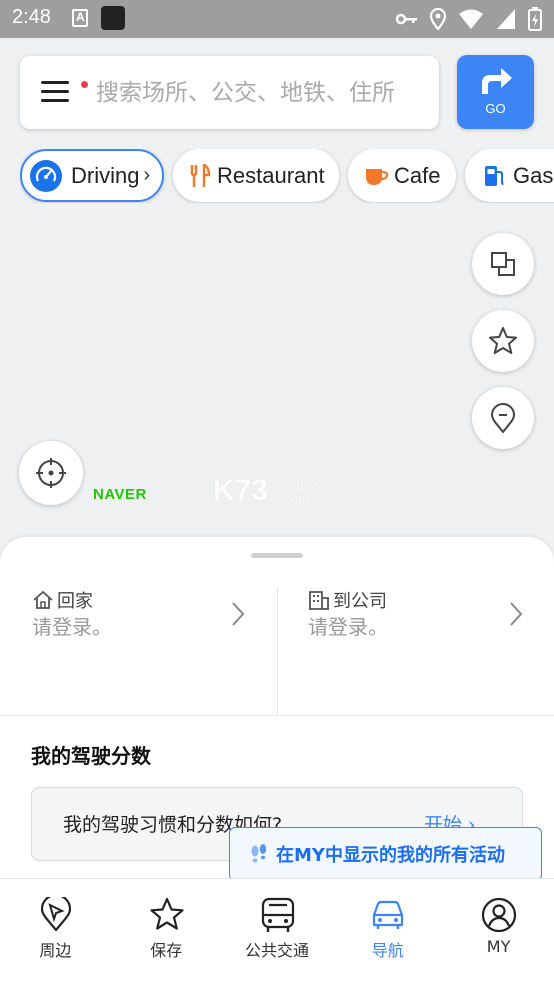 The image size is (554, 984). What do you see at coordinates (241, 490) in the screenshot?
I see `watermark-main: K73` at bounding box center [241, 490].